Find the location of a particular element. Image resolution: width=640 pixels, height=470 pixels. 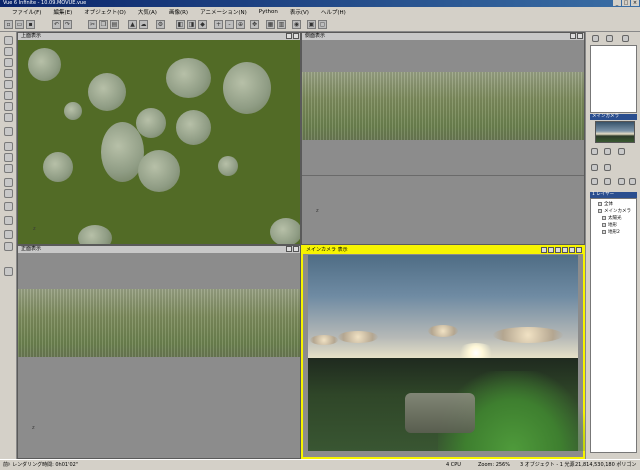

plant-tool-icon is located at coordinates (8, 182).